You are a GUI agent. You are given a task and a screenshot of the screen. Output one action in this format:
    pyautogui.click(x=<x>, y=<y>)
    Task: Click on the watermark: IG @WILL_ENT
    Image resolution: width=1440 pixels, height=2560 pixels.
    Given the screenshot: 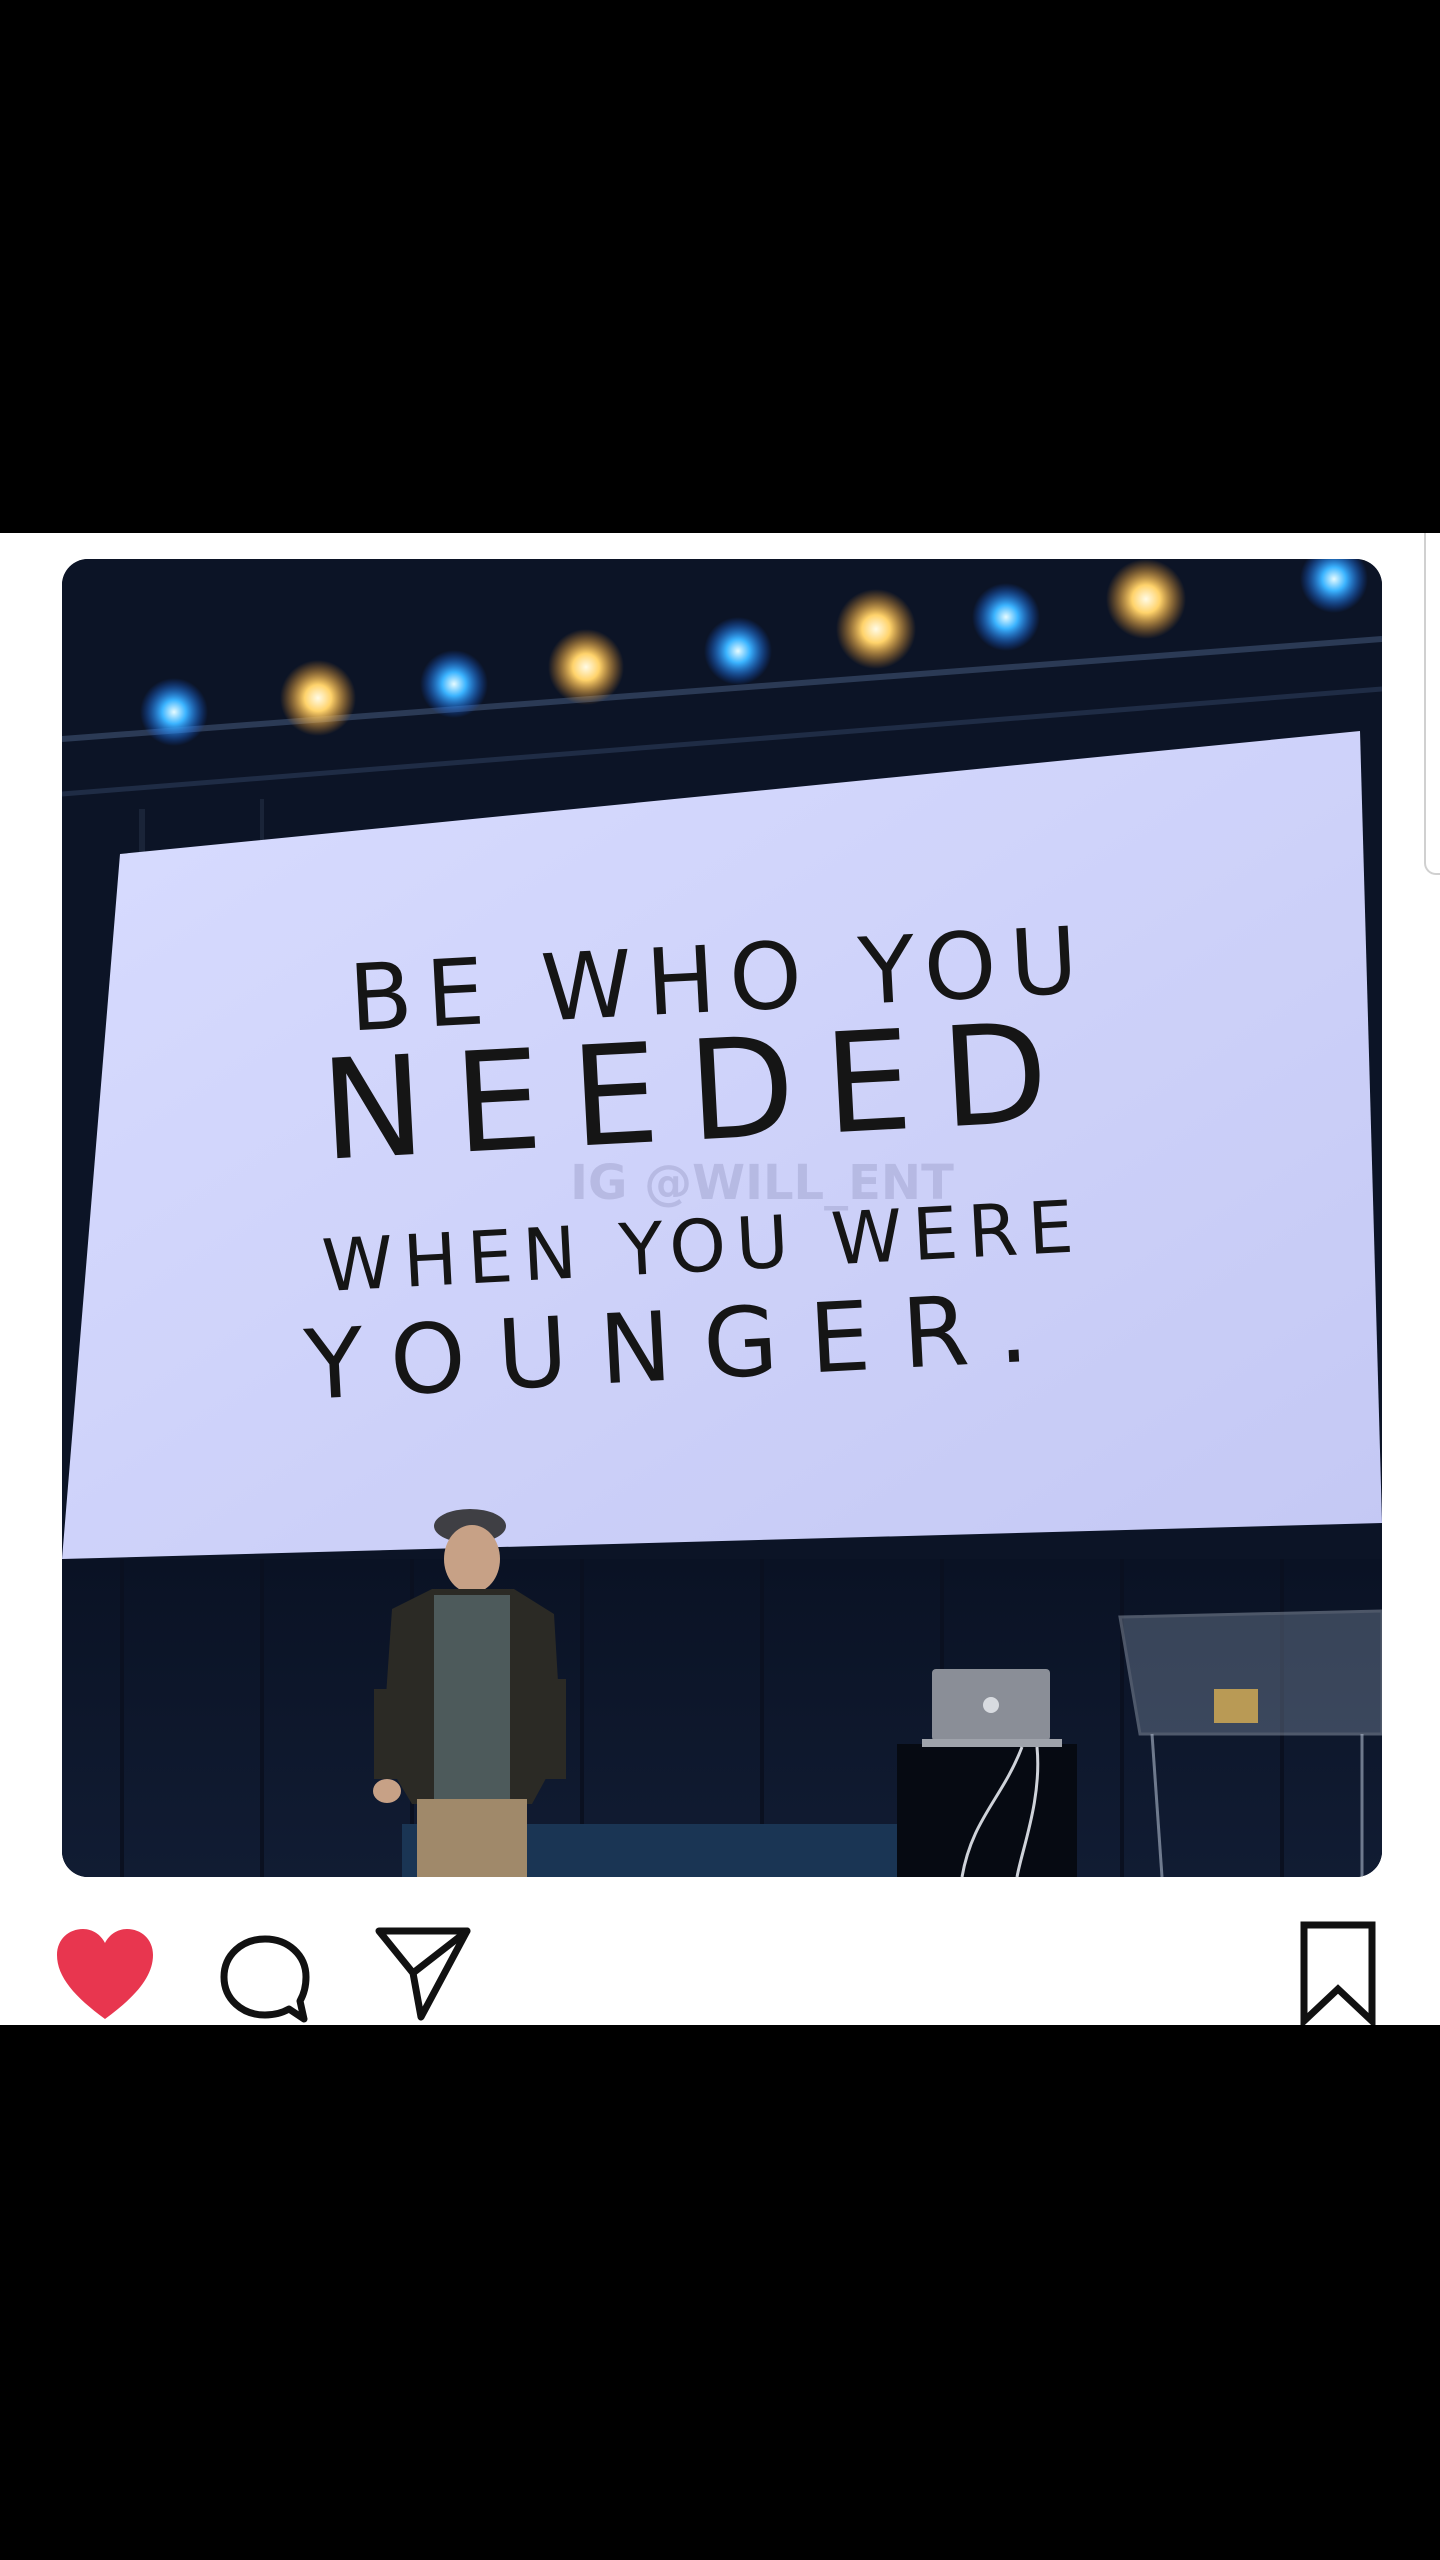 What is the action you would take?
    pyautogui.click(x=762, y=1183)
    